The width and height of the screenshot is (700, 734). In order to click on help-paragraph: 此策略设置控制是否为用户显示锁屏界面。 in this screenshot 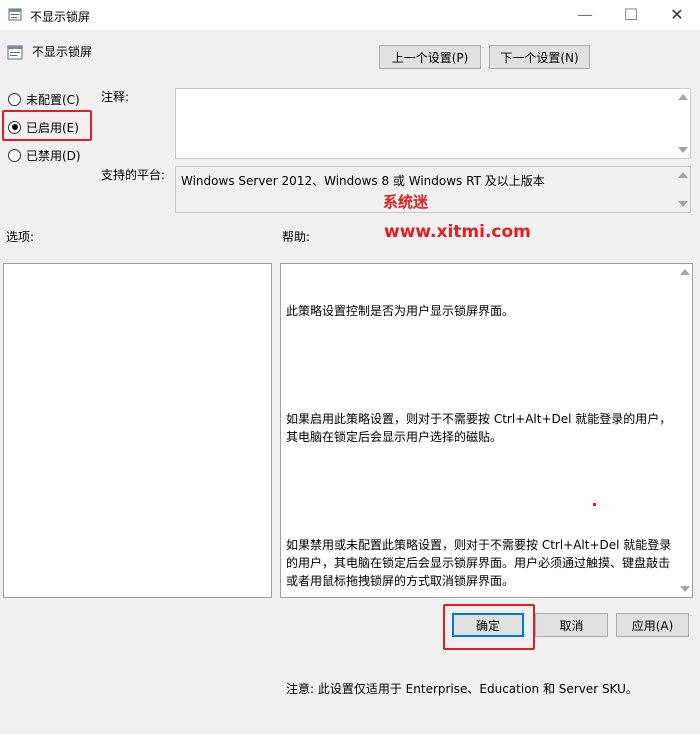, I will do `click(400, 311)`.